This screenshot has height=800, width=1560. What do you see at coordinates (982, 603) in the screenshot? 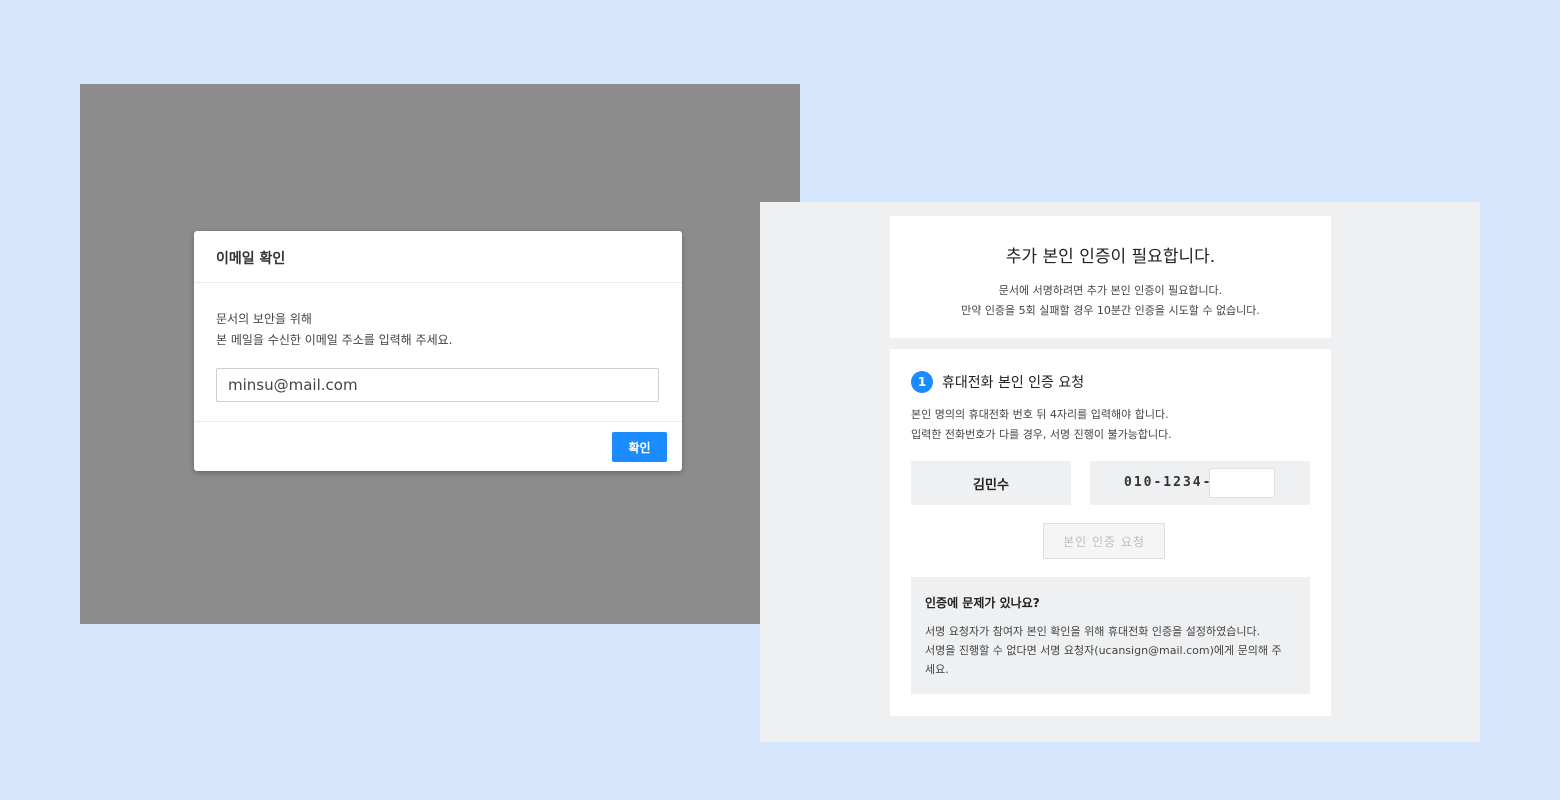
I see `help-title: 인증에 문제가 있나요?` at bounding box center [982, 603].